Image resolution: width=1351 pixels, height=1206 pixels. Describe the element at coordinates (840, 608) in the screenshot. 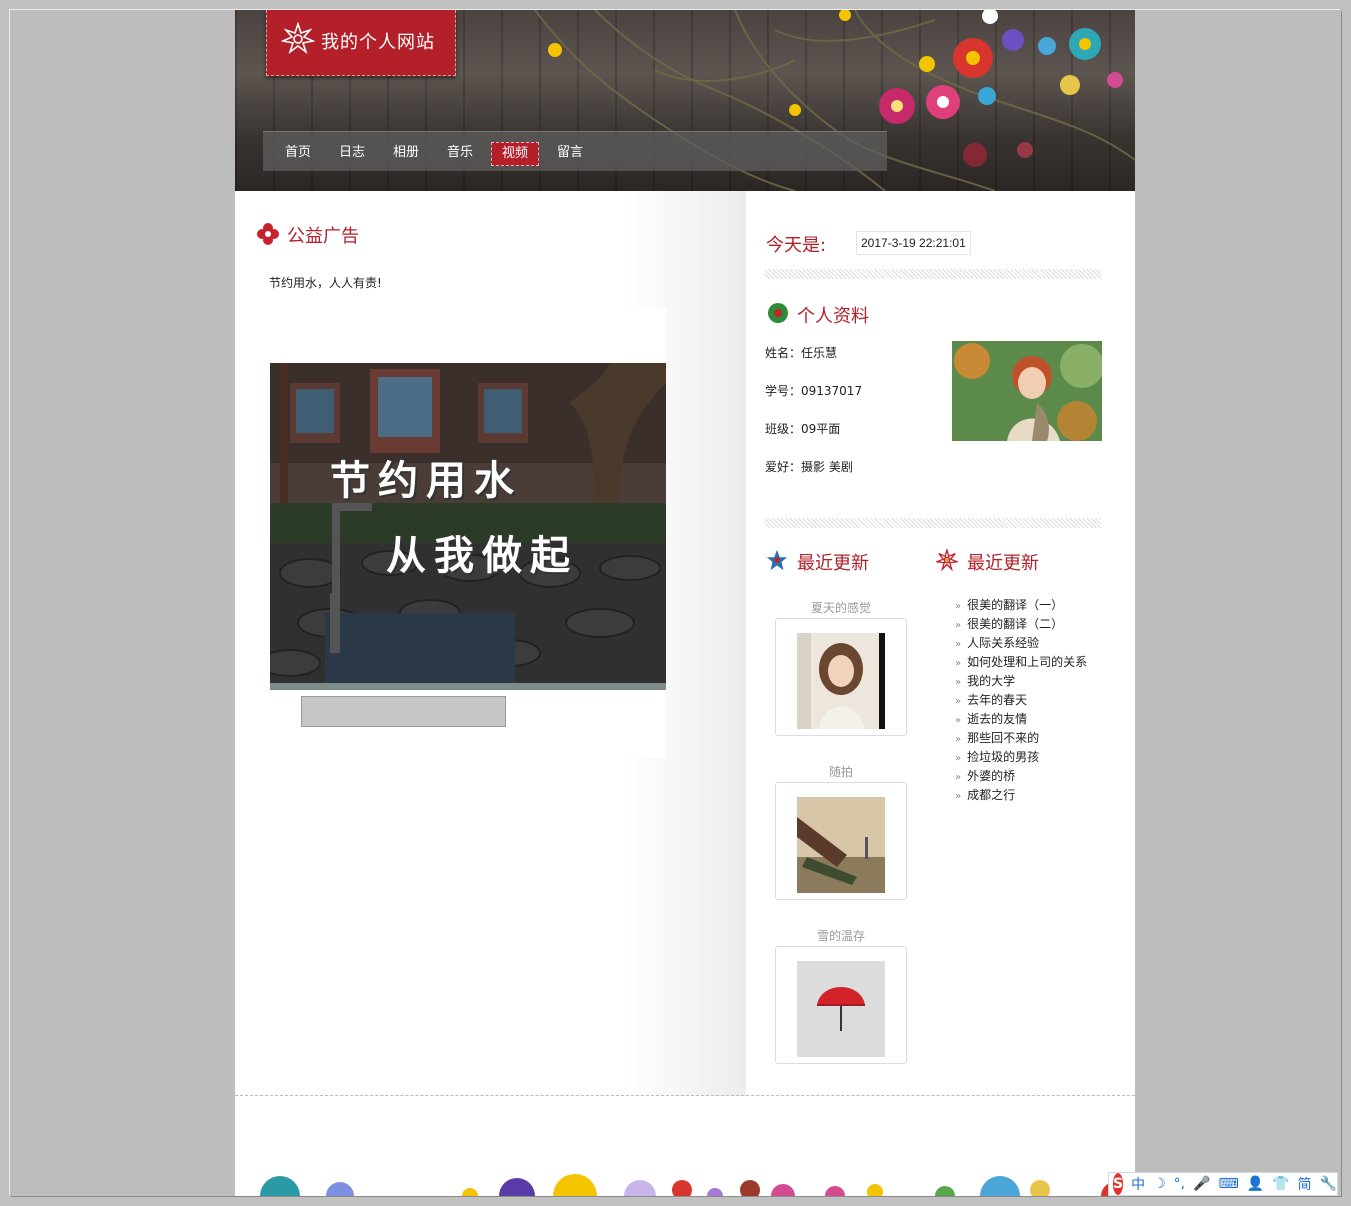

I see `photo-caption: 夏天的感觉` at that location.